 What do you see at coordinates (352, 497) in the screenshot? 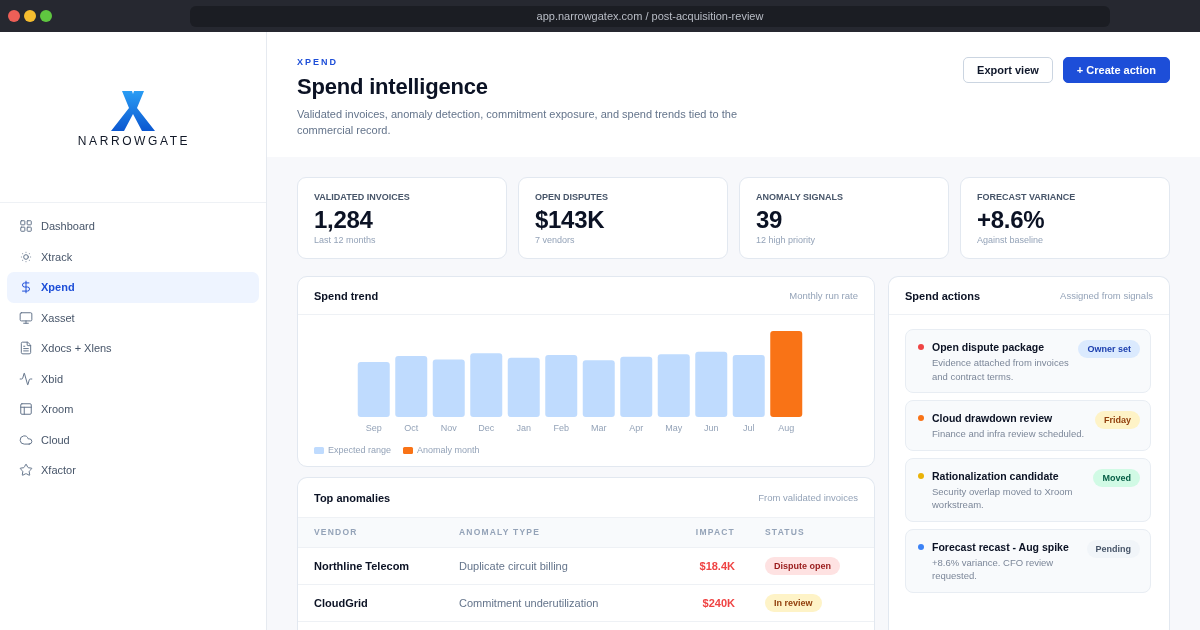
I see `panel-title: Top anomalies` at bounding box center [352, 497].